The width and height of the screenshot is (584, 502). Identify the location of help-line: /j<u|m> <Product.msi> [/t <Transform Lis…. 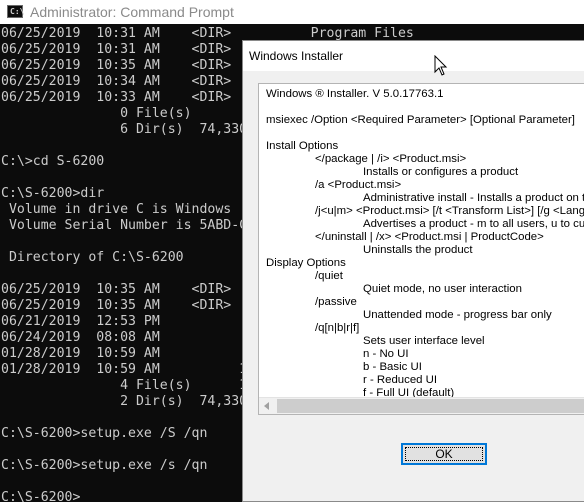
(449, 211).